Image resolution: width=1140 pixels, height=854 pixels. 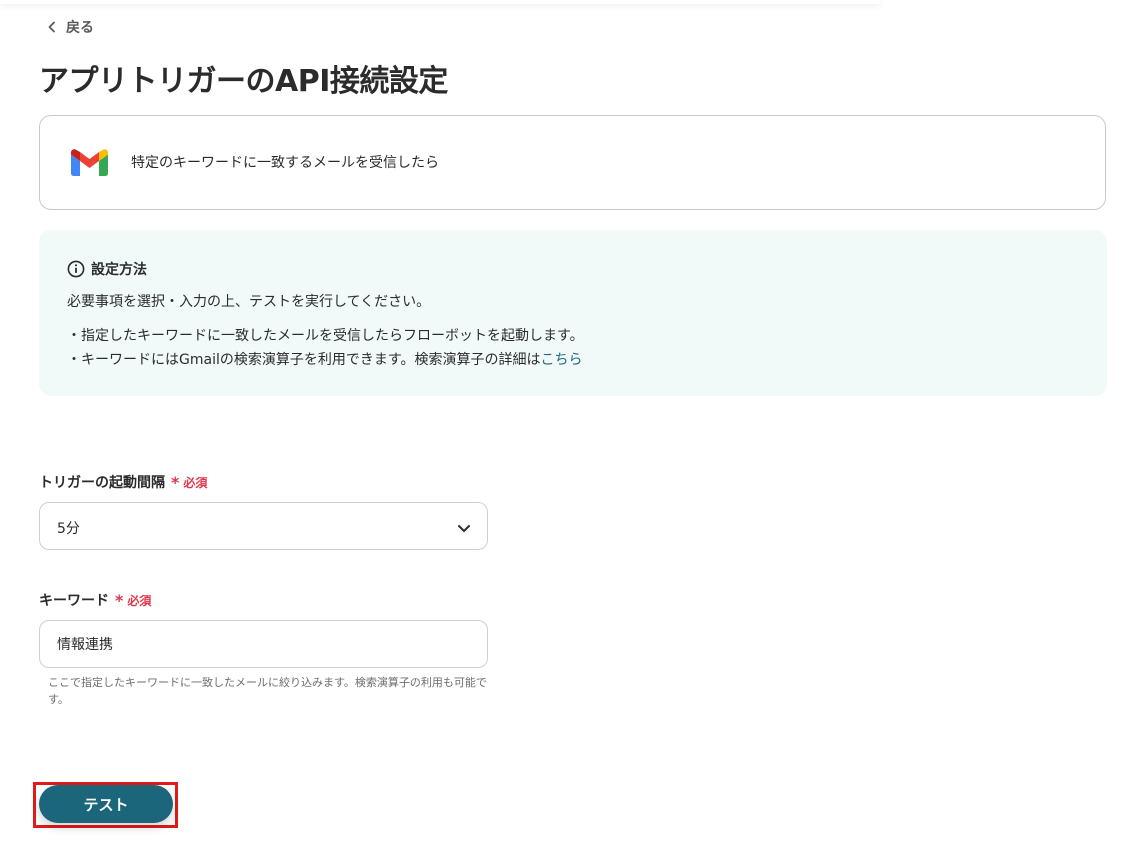 I want to click on info-bullet-2: ・キーワードにはGmailの検索演算子を利用できます。検索演算子の詳細はこちら, so click(x=324, y=359).